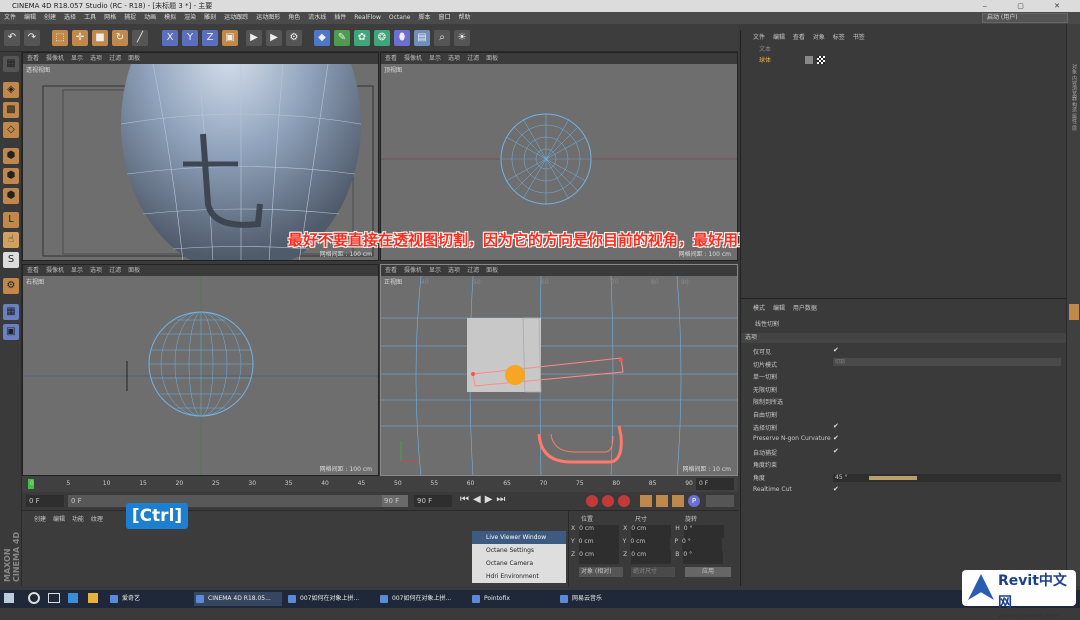 This screenshot has width=1080, height=620. What do you see at coordinates (100, 38) in the screenshot?
I see `scale-icon: ■` at bounding box center [100, 38].